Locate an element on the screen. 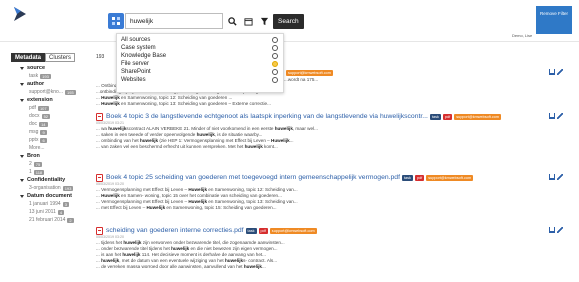 This screenshot has width=579, height=282. facet-header-source: source is located at coordinates (57, 68).